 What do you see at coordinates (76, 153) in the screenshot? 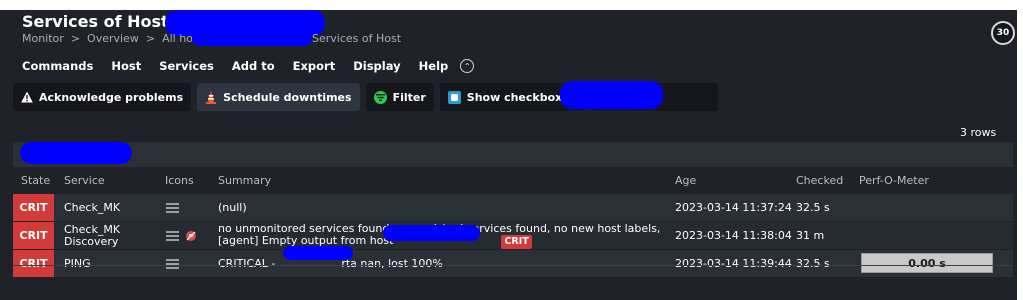
I see `redacted-host-group` at bounding box center [76, 153].